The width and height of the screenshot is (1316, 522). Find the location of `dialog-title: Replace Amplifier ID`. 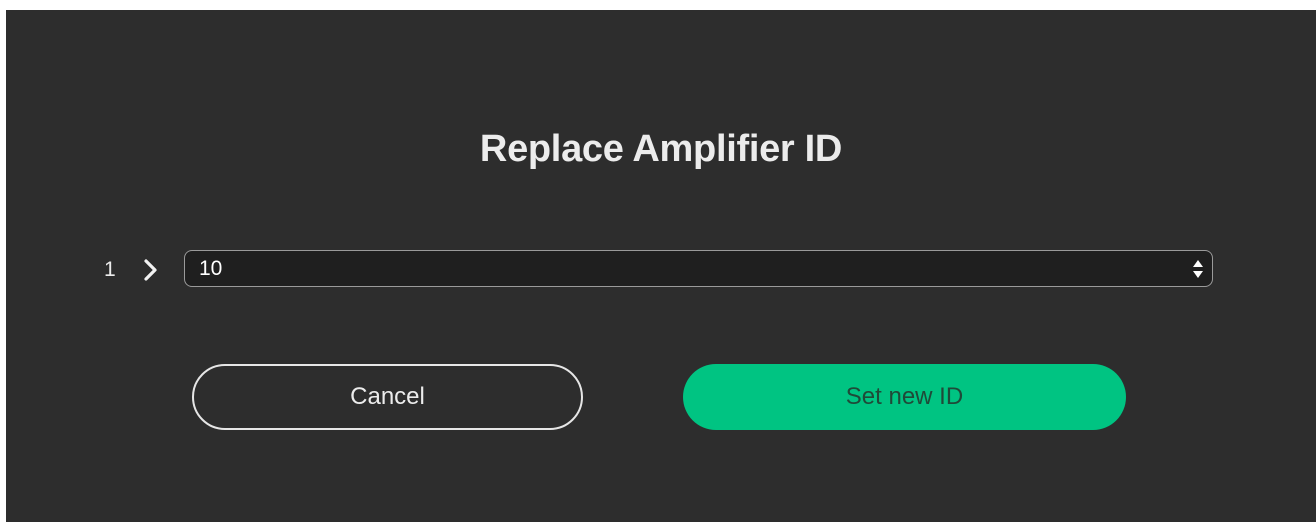

dialog-title: Replace Amplifier ID is located at coordinates (661, 149).